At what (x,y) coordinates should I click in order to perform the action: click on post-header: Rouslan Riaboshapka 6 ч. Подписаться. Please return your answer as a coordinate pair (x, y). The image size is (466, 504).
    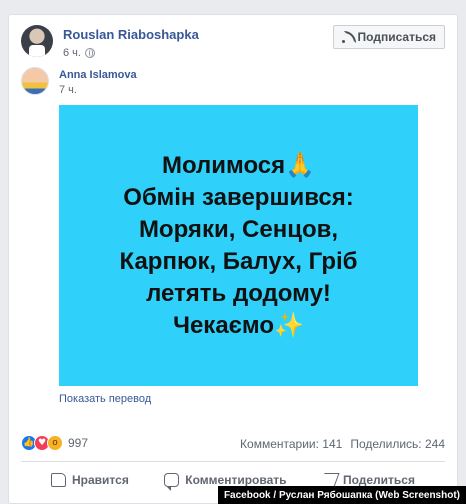
    Looking at the image, I should click on (233, 45).